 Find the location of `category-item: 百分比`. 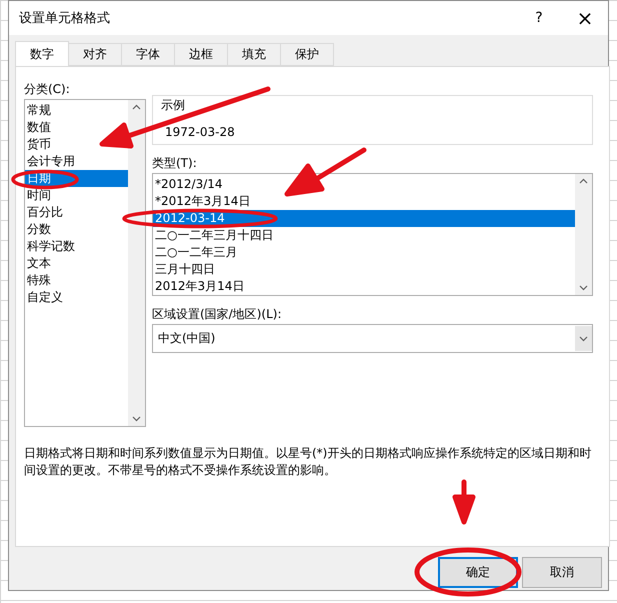

category-item: 百分比 is located at coordinates (46, 212).